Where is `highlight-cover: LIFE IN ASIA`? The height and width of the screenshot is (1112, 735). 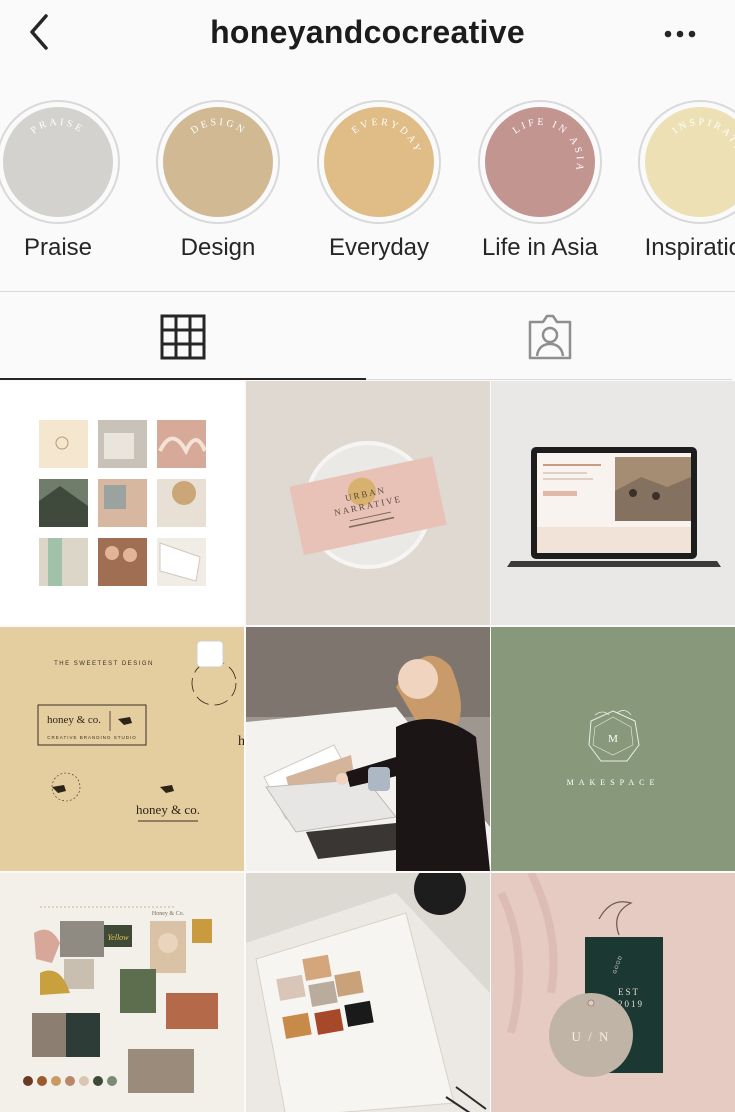 highlight-cover: LIFE IN ASIA is located at coordinates (540, 162).